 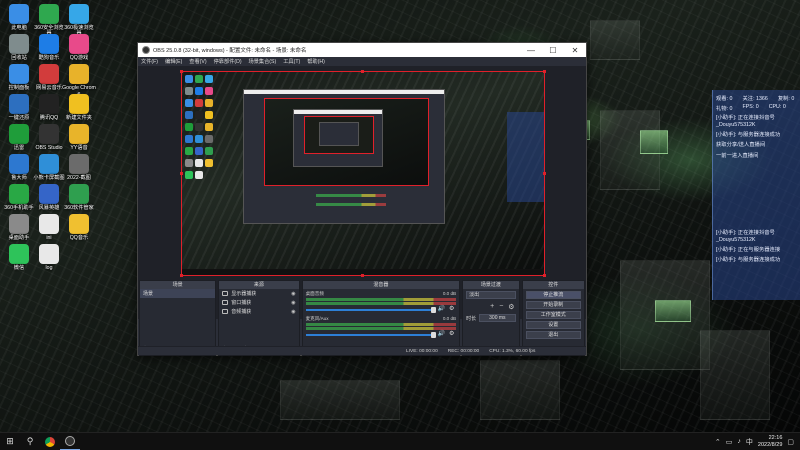 What do you see at coordinates (449, 293) in the screenshot?
I see `track-db: 0.0 dB` at bounding box center [449, 293].